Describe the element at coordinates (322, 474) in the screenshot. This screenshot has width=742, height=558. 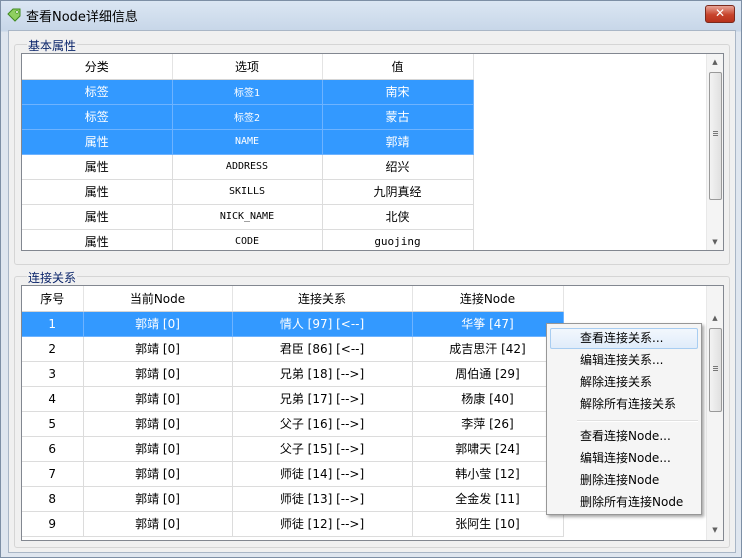
I see `cell-rel: 师徒 [14] [-->]` at that location.